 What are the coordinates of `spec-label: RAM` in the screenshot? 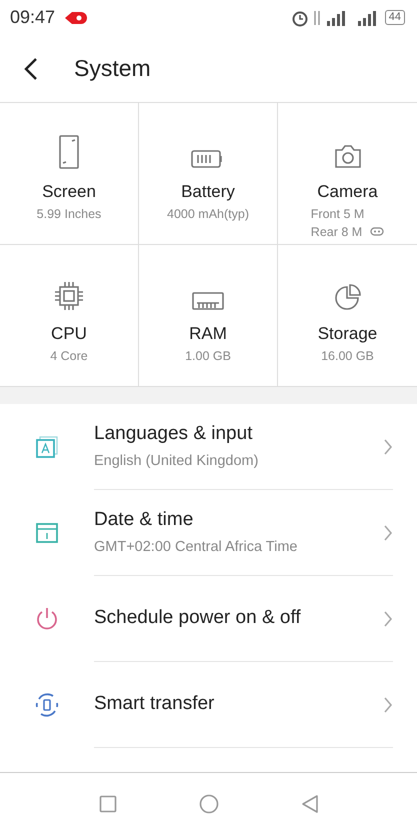 It's located at (208, 334).